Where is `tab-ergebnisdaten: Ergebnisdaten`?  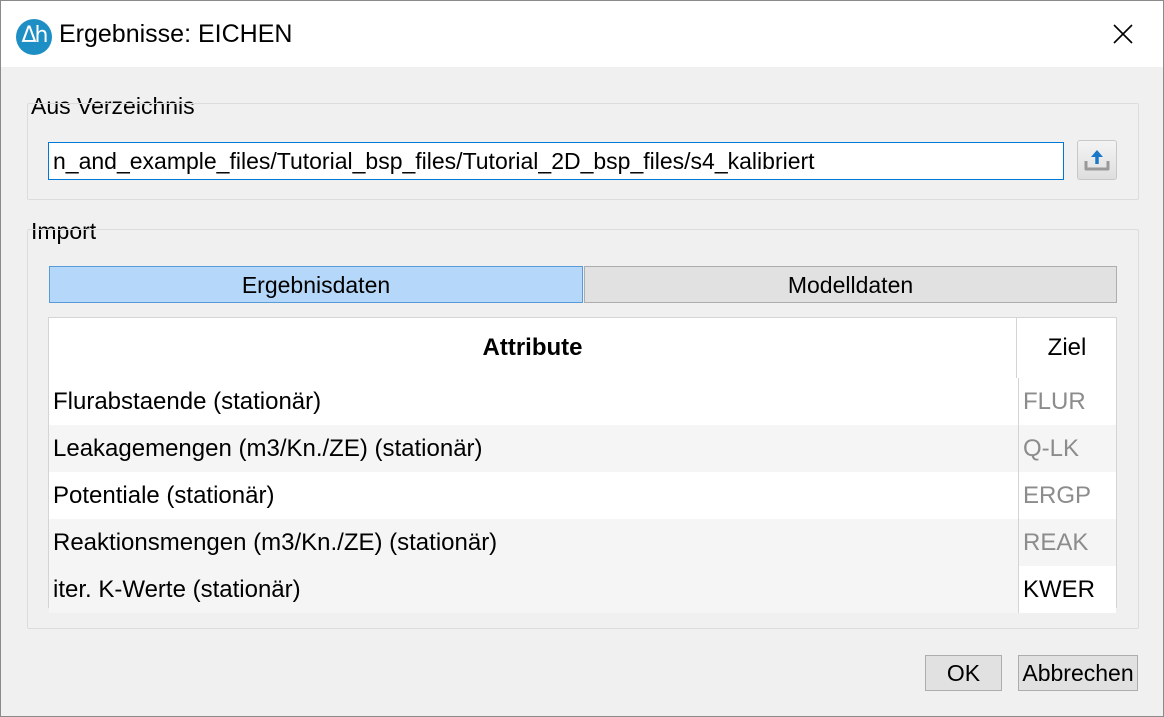 tab-ergebnisdaten: Ergebnisdaten is located at coordinates (316, 284).